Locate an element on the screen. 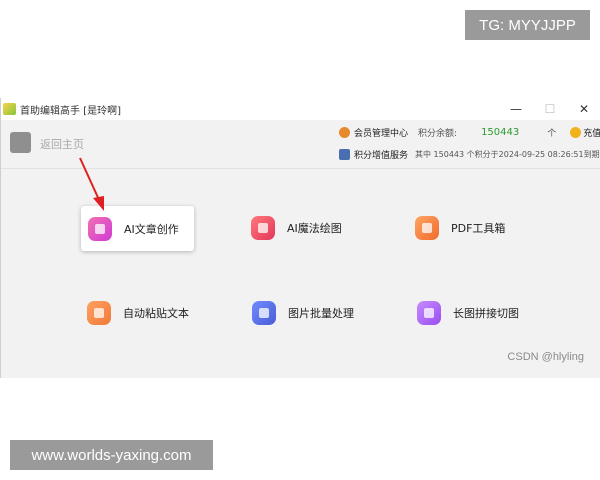 This screenshot has height=480, width=600. points-service-link: 积分增值服务 is located at coordinates (381, 154).